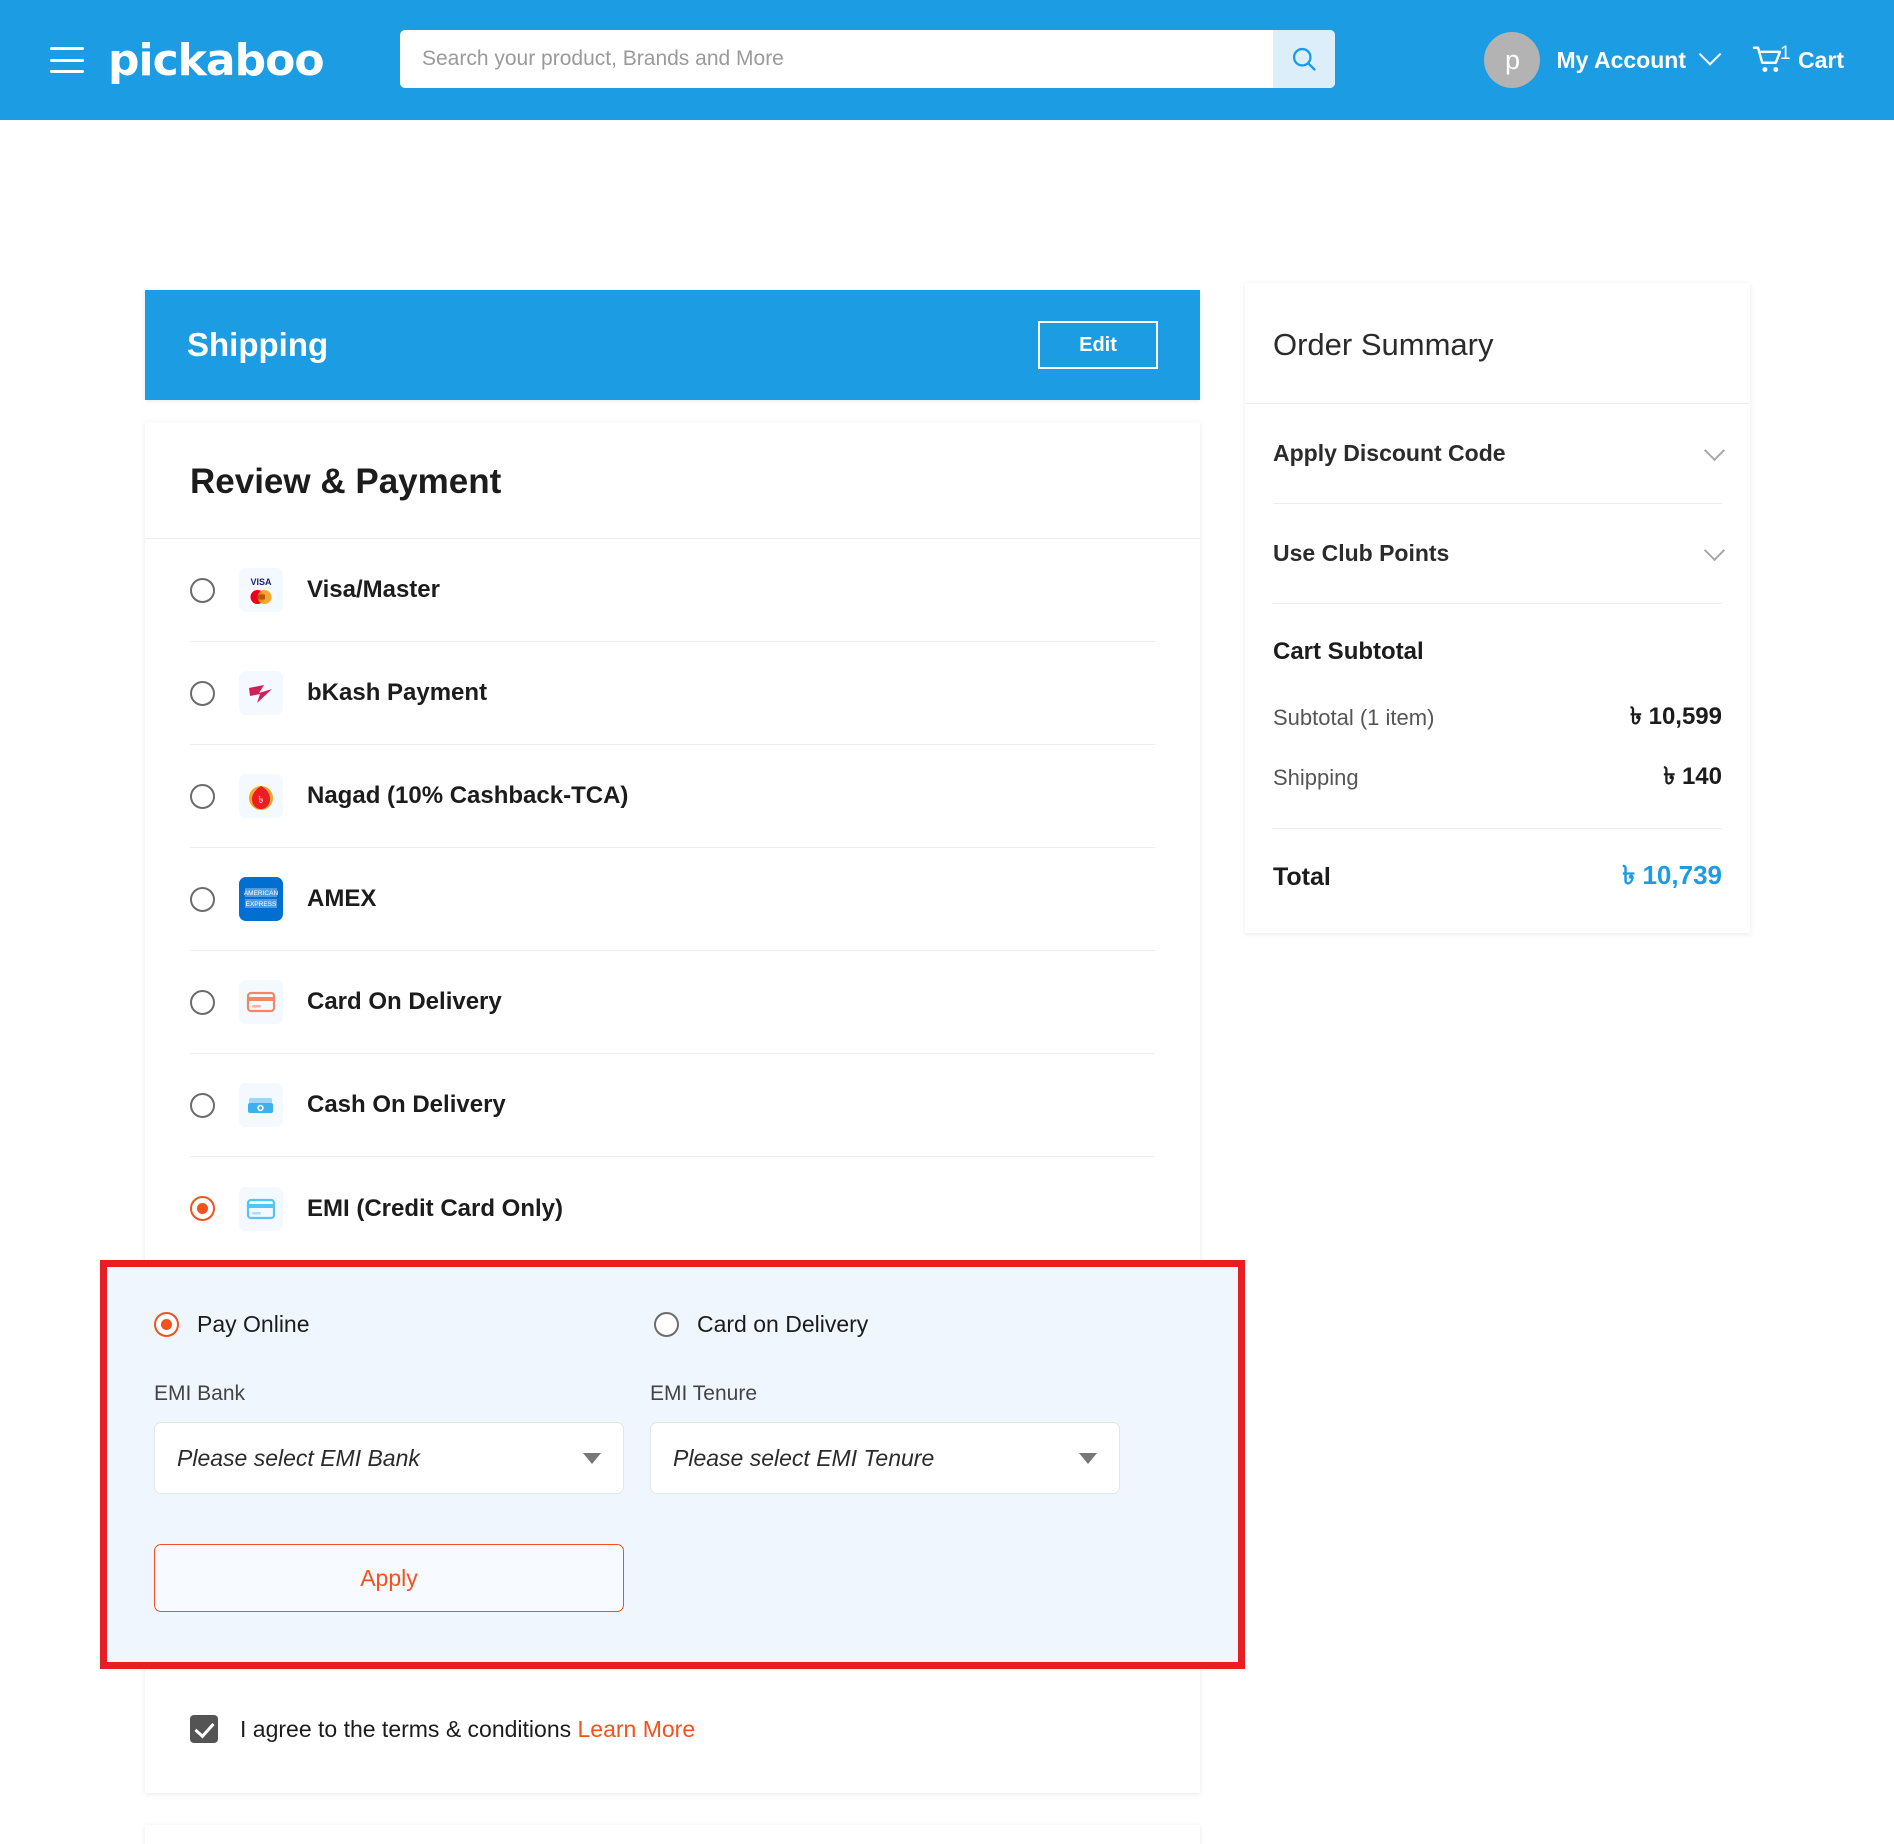 This screenshot has width=1894, height=1844. I want to click on payment-option-label: Cash On Delivery, so click(406, 1104).